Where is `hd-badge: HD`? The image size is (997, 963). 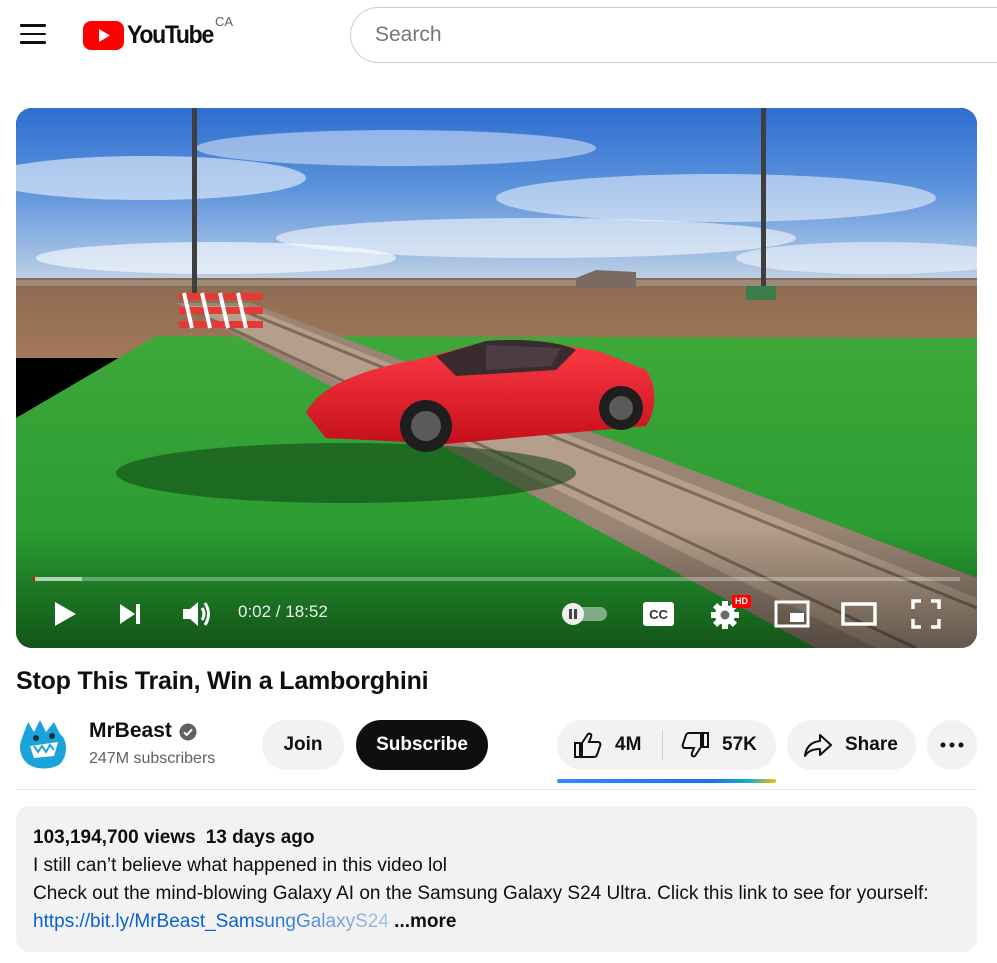 hd-badge: HD is located at coordinates (741, 601).